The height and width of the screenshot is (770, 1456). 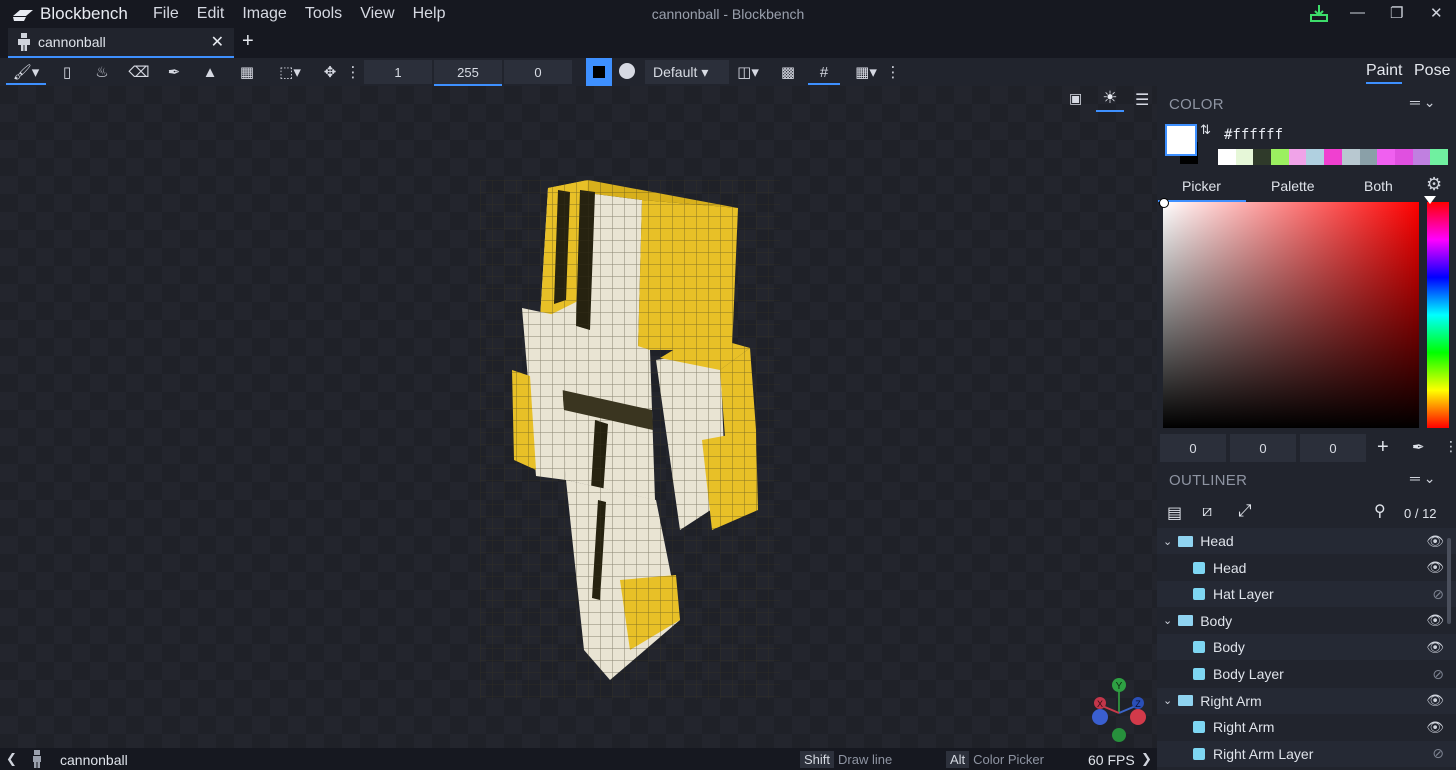 What do you see at coordinates (1208, 480) in the screenshot?
I see `outliner-title: OUTLINER` at bounding box center [1208, 480].